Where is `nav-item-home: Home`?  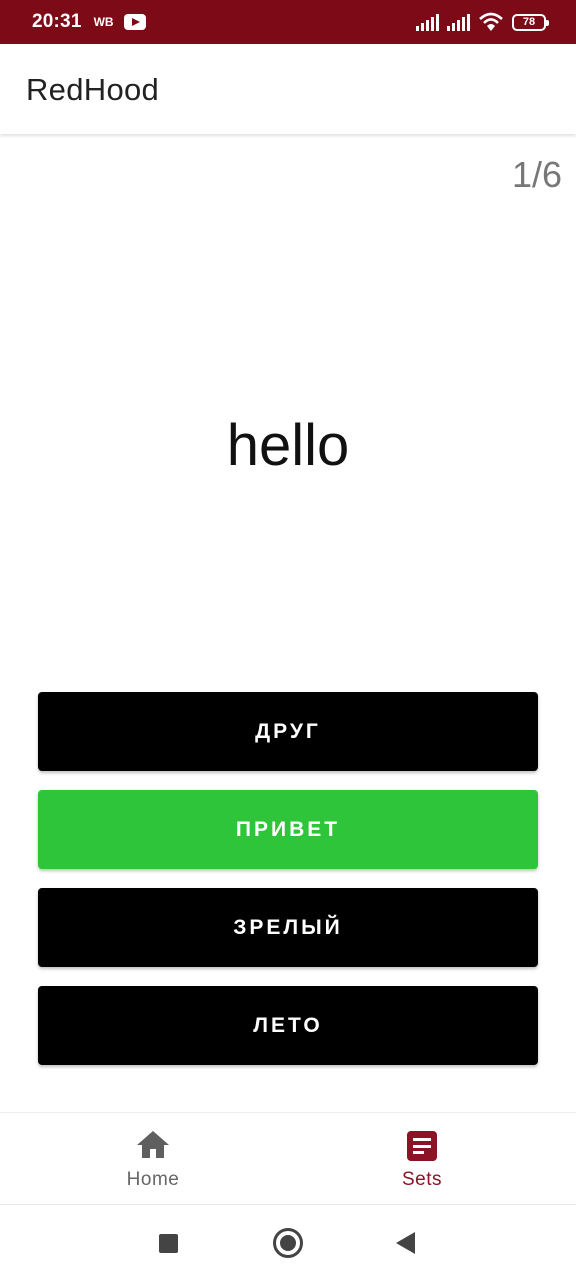 nav-item-home: Home is located at coordinates (153, 1159).